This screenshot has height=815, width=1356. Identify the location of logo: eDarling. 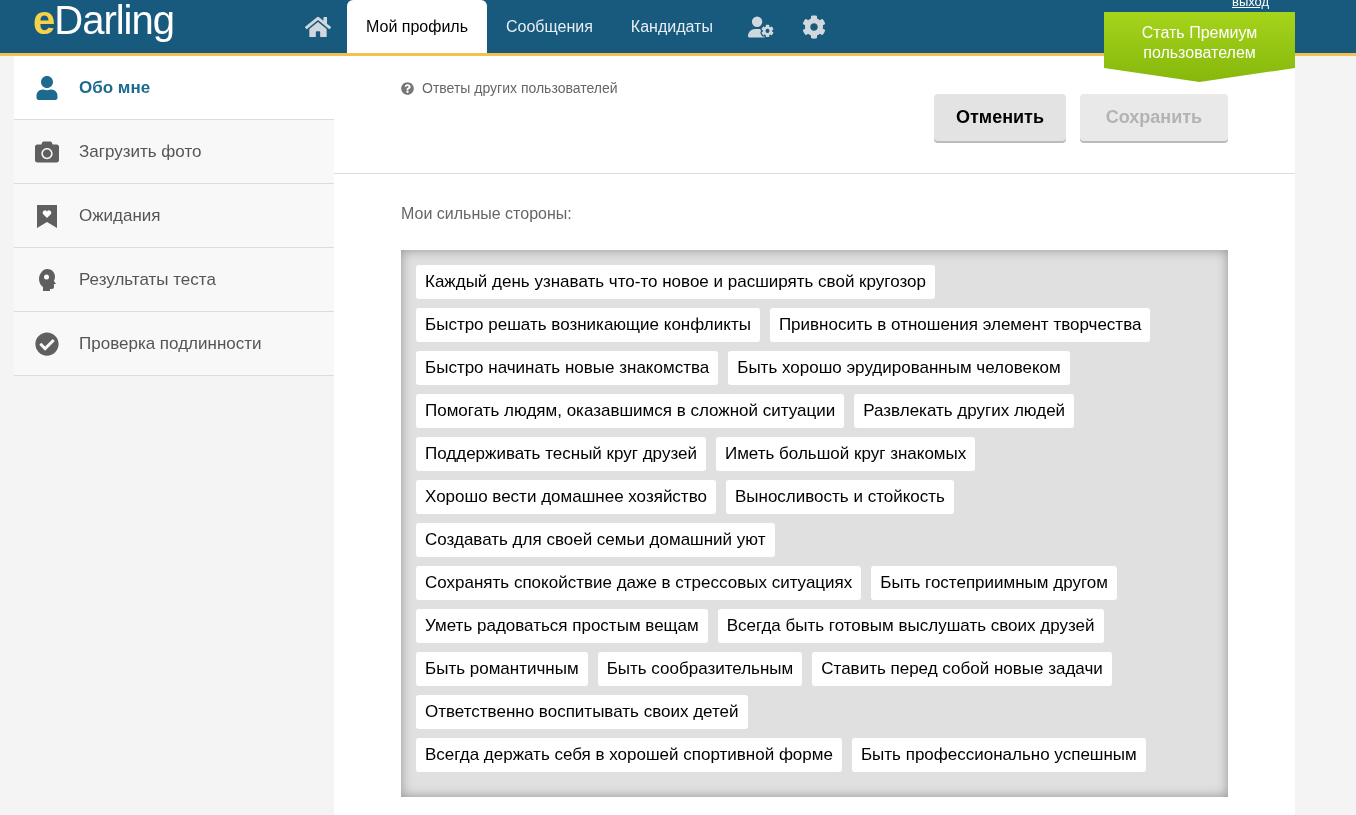
(103, 20).